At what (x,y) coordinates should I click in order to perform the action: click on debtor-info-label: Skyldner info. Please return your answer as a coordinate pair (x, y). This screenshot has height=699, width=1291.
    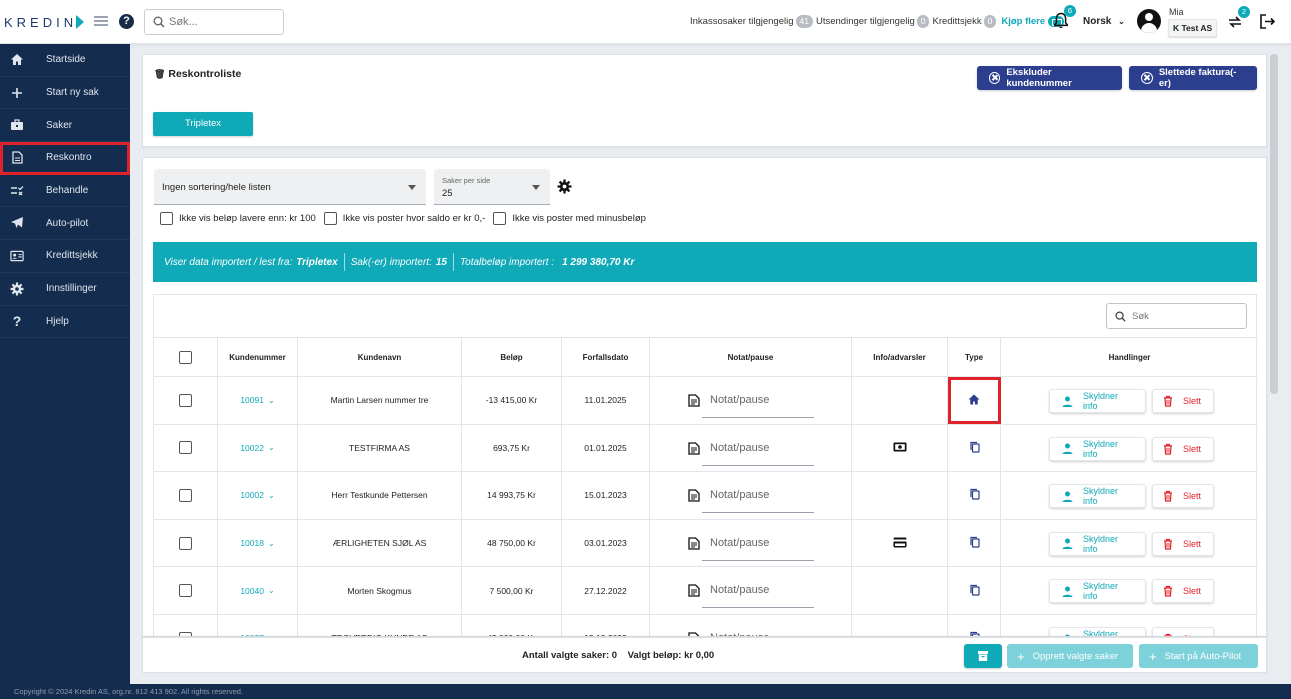
    Looking at the image, I should click on (1101, 543).